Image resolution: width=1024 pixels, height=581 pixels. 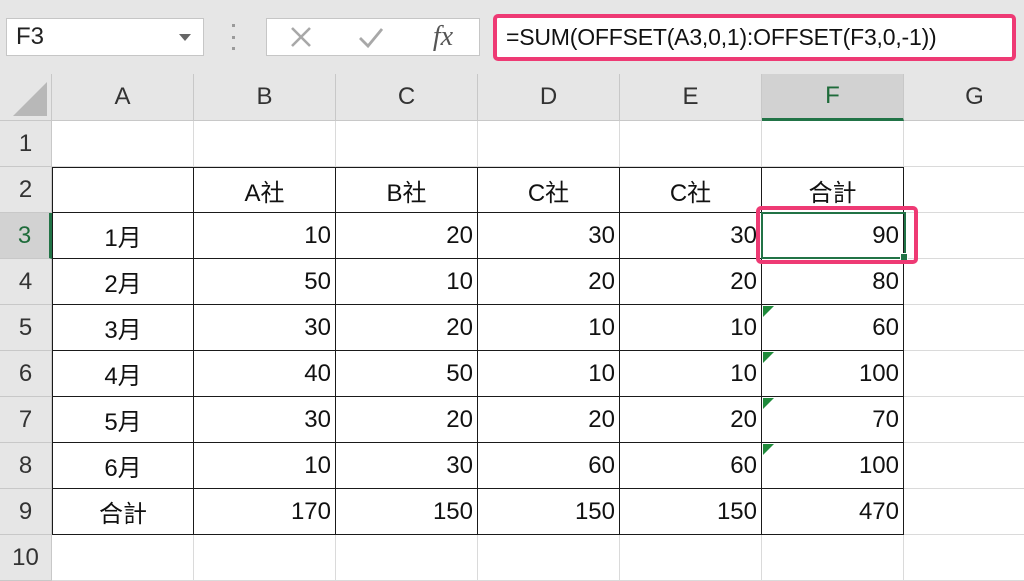 What do you see at coordinates (833, 97) in the screenshot?
I see `column-header-f: F` at bounding box center [833, 97].